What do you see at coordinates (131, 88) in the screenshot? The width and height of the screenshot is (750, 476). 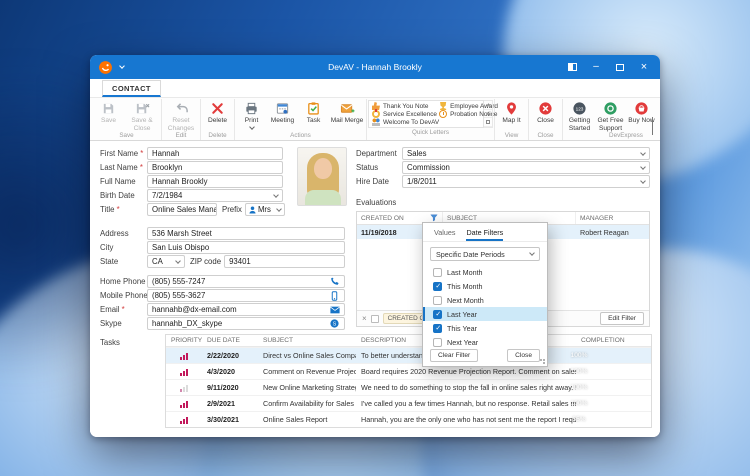 I see `tab-contact: CONTACT` at bounding box center [131, 88].